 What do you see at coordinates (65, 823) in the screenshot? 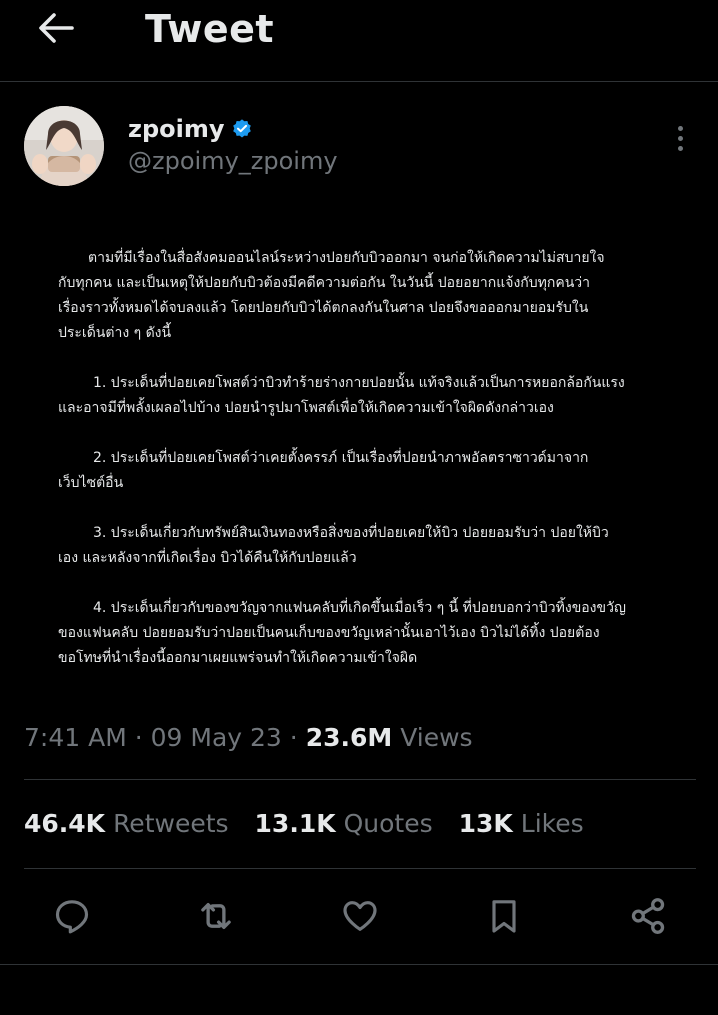
I see `retweets-count: 46.4K` at bounding box center [65, 823].